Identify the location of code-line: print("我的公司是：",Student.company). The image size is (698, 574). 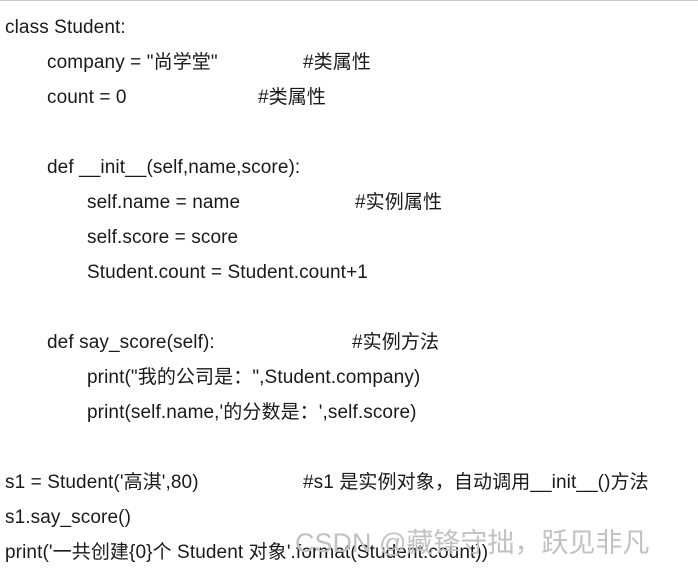
(349, 377).